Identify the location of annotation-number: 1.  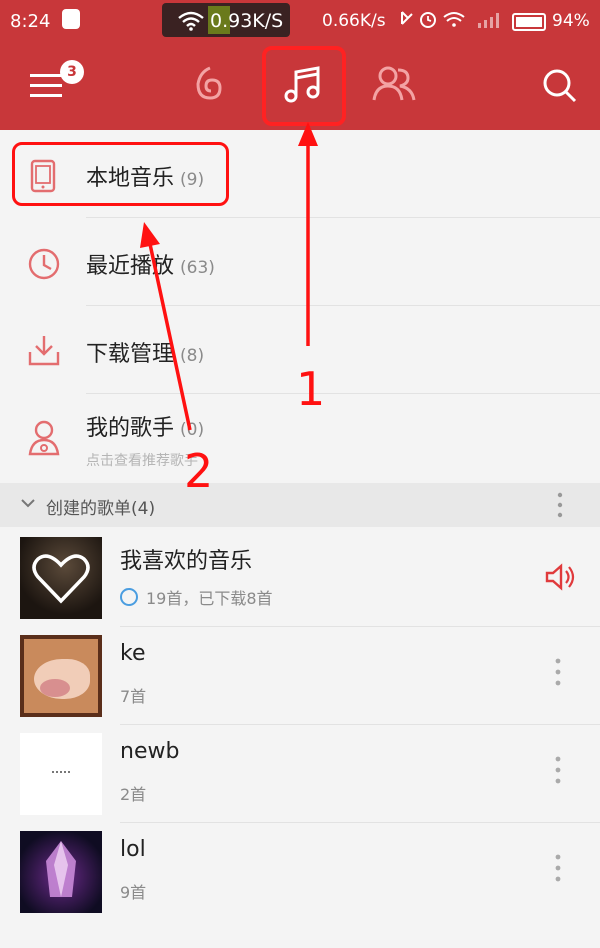
(311, 389).